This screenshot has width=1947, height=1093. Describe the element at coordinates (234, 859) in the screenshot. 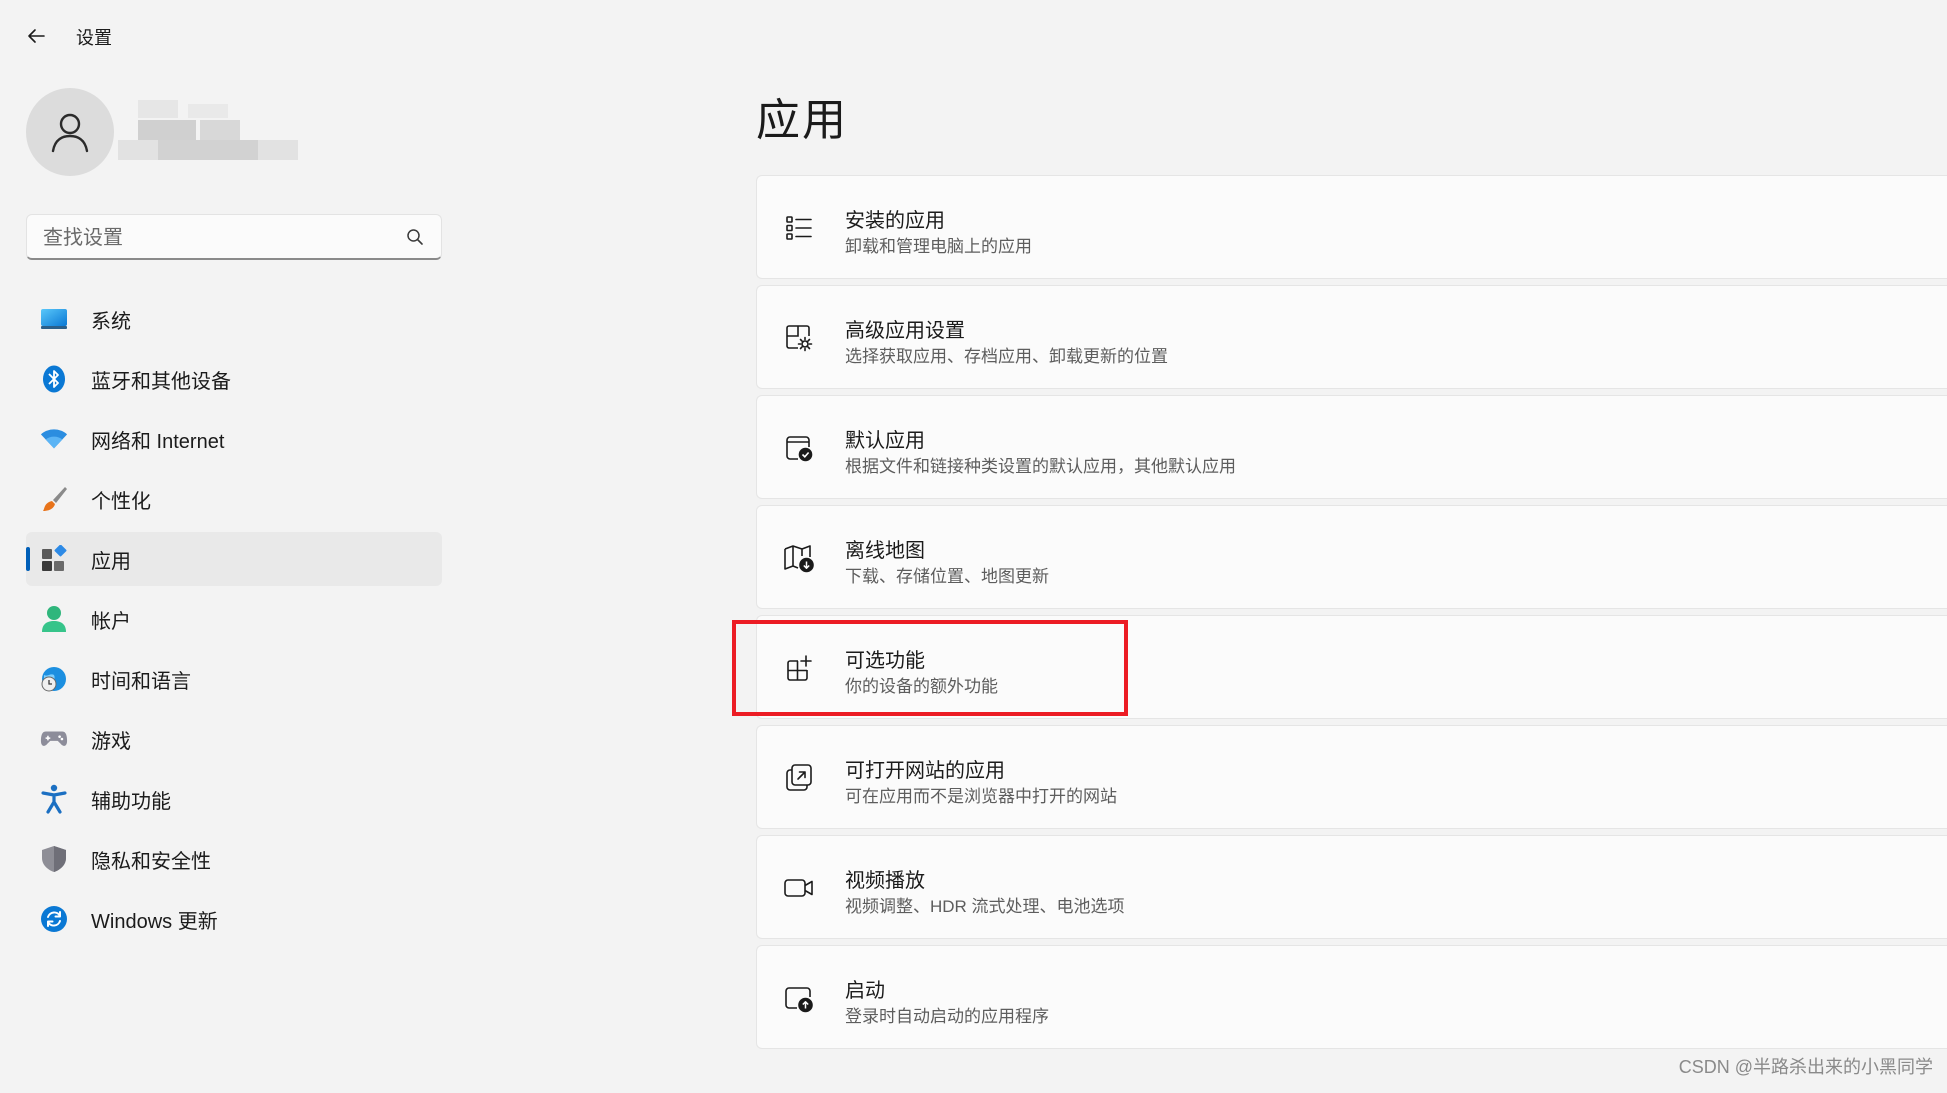

I see `sidebar-item-privacy: 隐私和安全性` at that location.